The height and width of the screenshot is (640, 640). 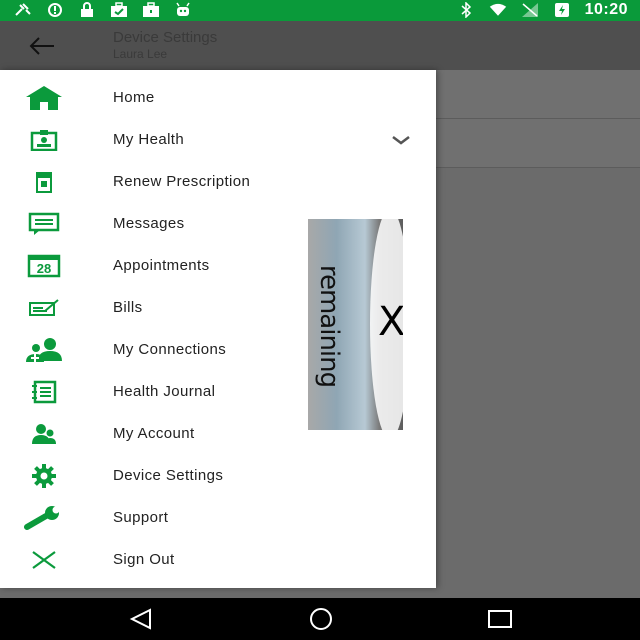 I want to click on home-icon, so click(x=44, y=98).